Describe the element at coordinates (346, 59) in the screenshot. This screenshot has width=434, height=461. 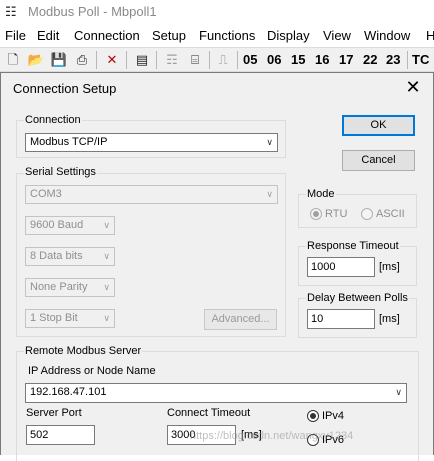
I see `function-17-button: 17` at that location.